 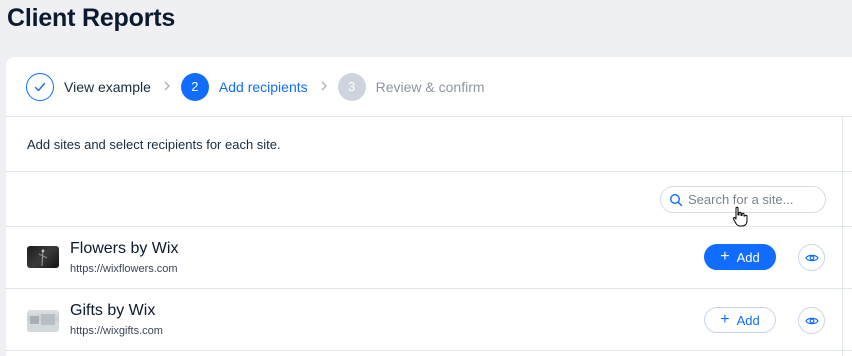 What do you see at coordinates (194, 86) in the screenshot?
I see `step-2-circle: 2` at bounding box center [194, 86].